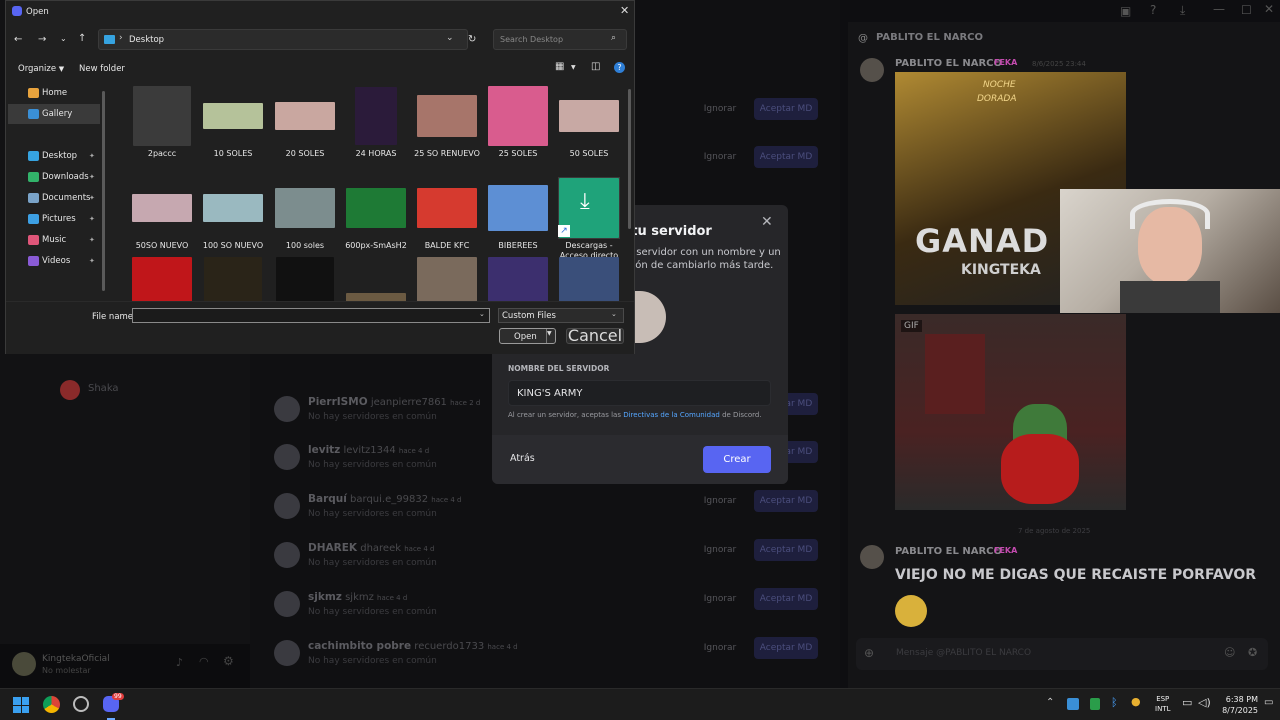 The width and height of the screenshot is (1280, 720). Describe the element at coordinates (55, 261) in the screenshot. I see `nav-item-videos: Videos ✦` at that location.